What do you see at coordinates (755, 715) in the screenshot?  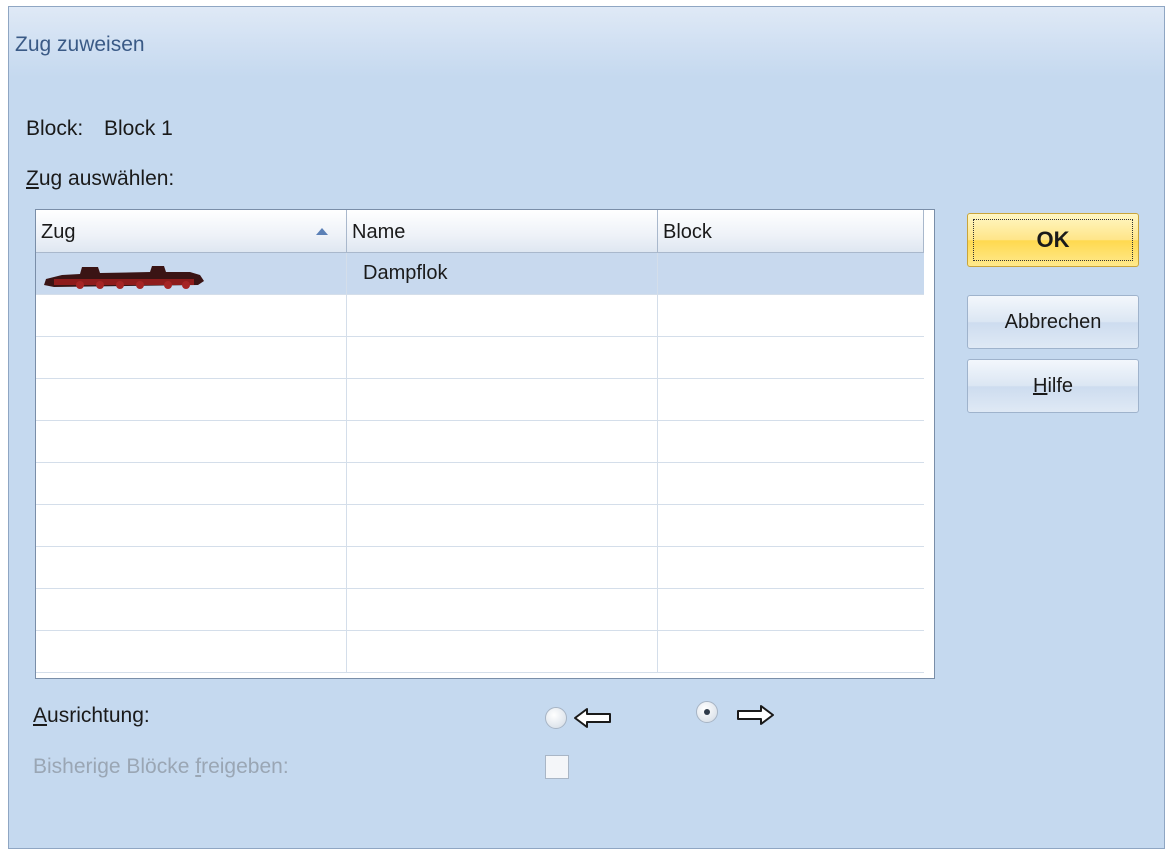 I see `arrow-right-icon` at bounding box center [755, 715].